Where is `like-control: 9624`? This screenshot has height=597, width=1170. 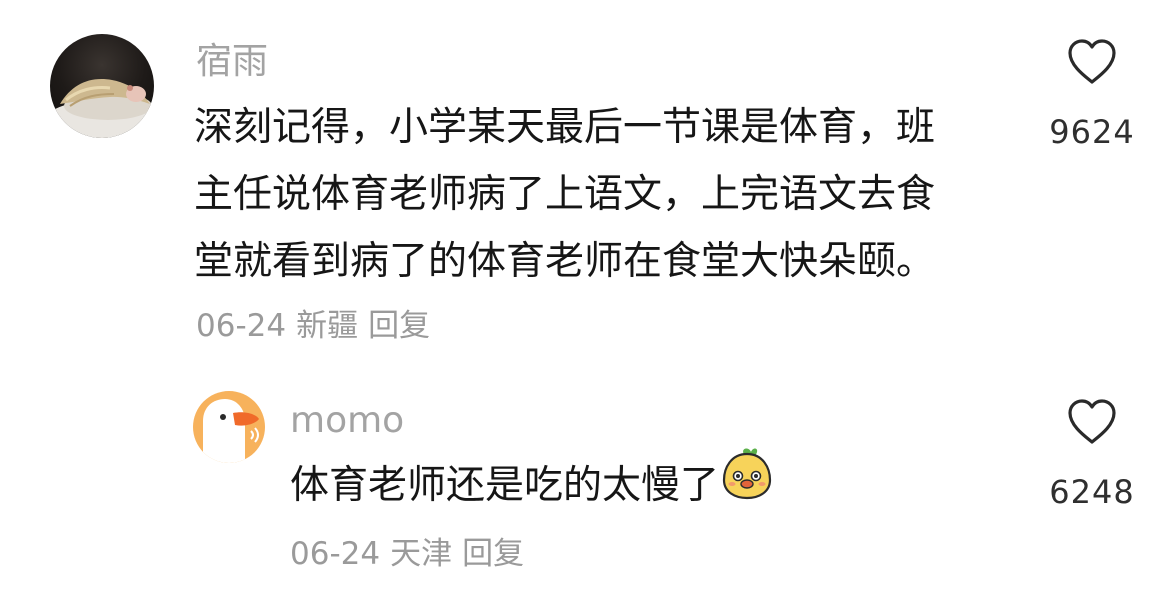 like-control: 9624 is located at coordinates (1092, 95).